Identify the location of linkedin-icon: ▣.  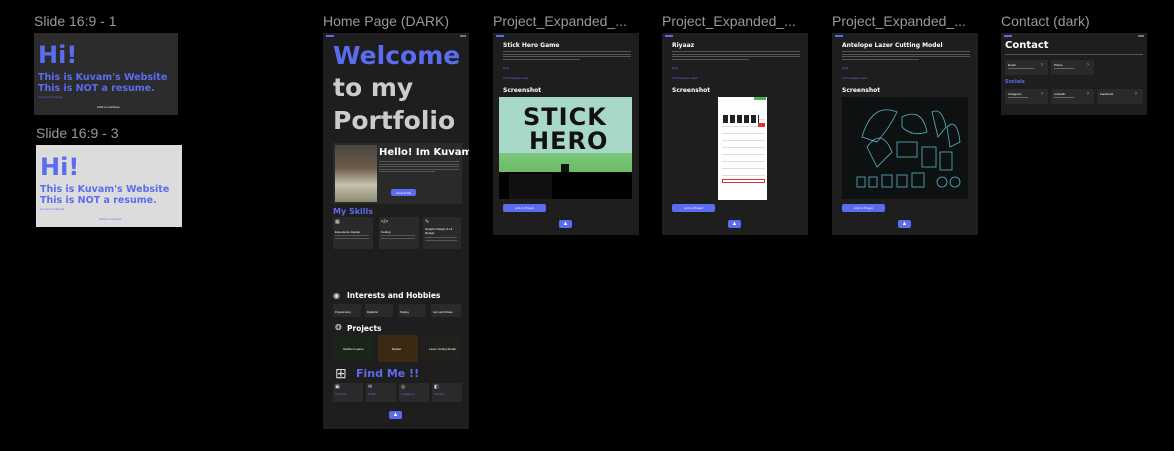
(337, 387).